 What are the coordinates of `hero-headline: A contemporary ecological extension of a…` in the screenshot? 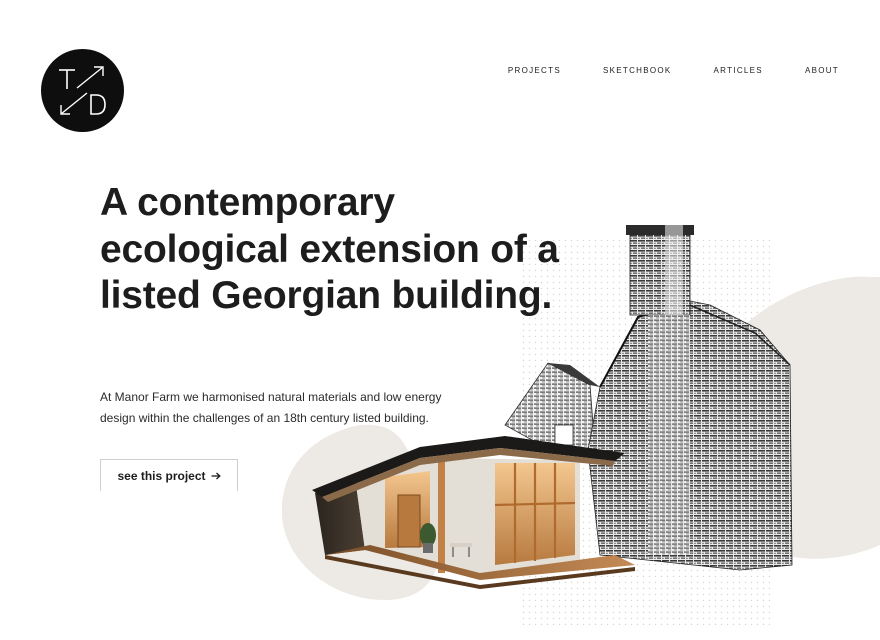 It's located at (329, 249).